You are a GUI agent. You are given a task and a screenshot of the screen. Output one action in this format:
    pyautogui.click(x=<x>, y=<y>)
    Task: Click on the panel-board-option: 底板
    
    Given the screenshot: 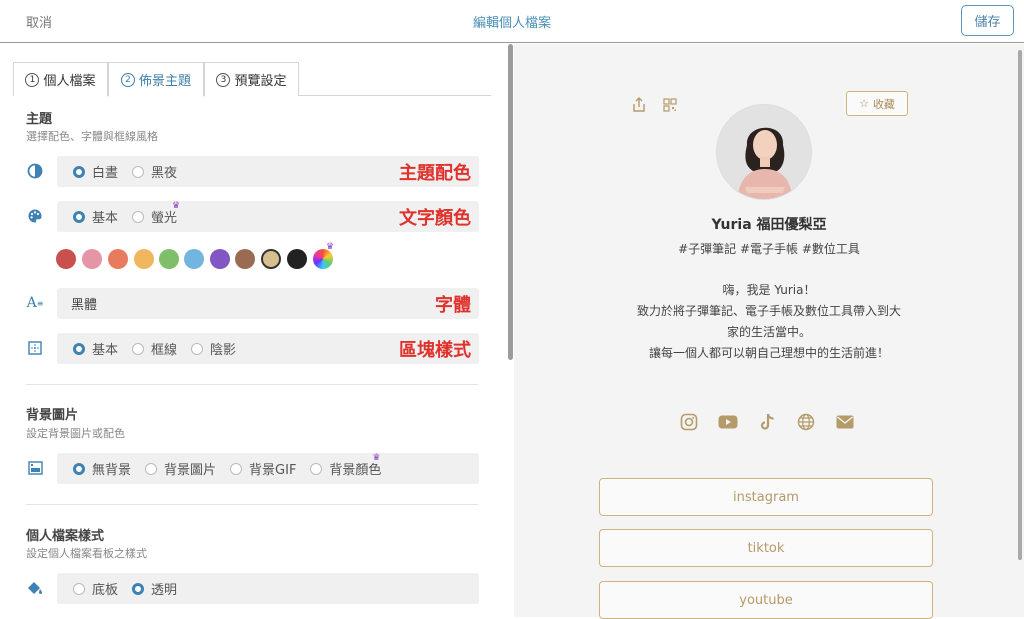 What is the action you would take?
    pyautogui.click(x=95, y=588)
    